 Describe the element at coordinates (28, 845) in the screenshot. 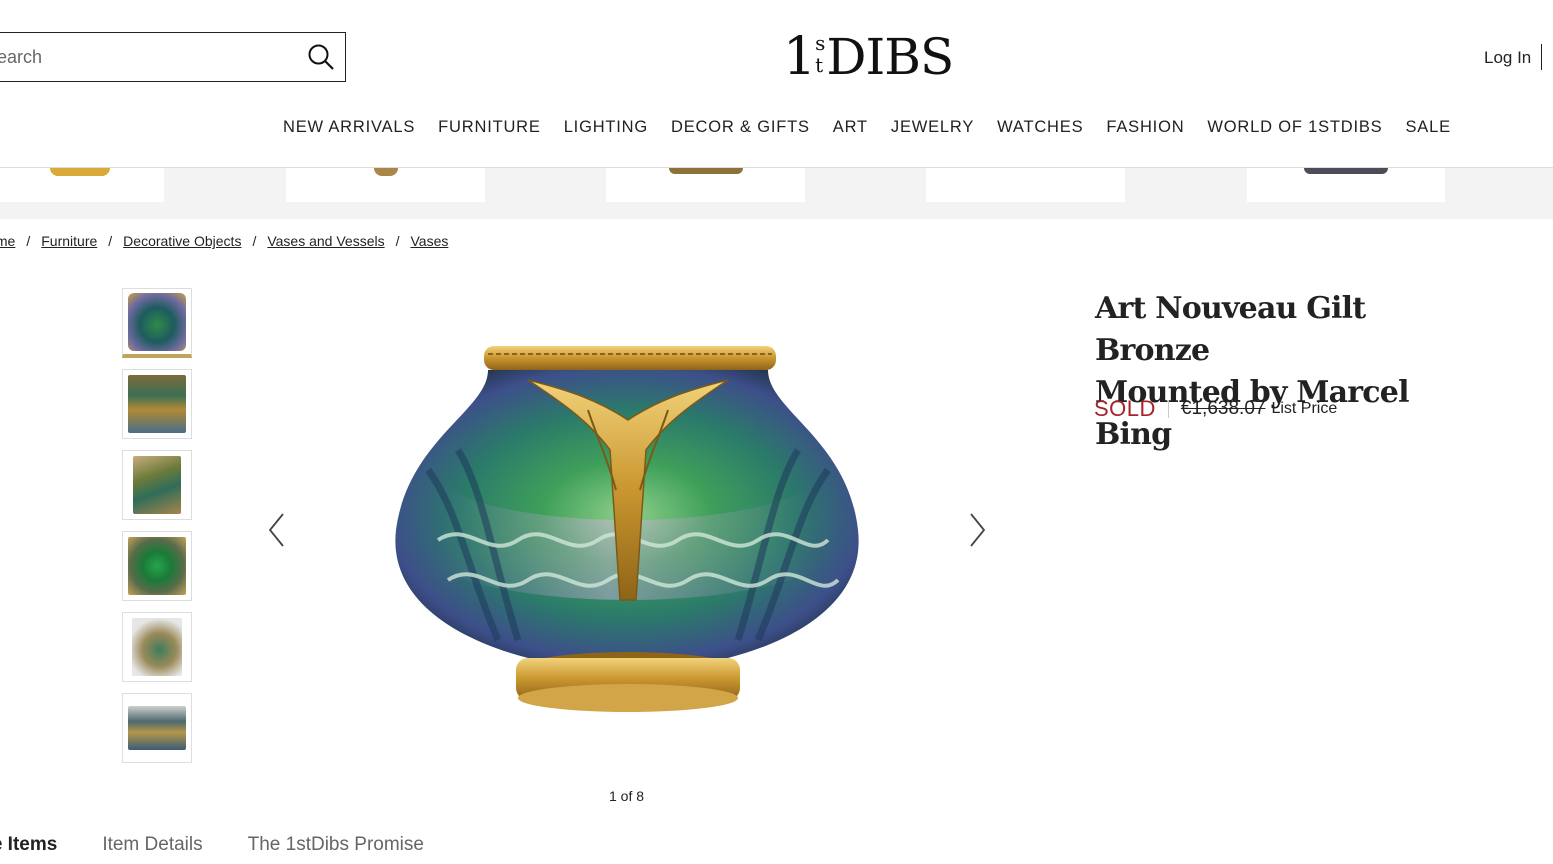

I see `tab-more-items: More Items` at that location.